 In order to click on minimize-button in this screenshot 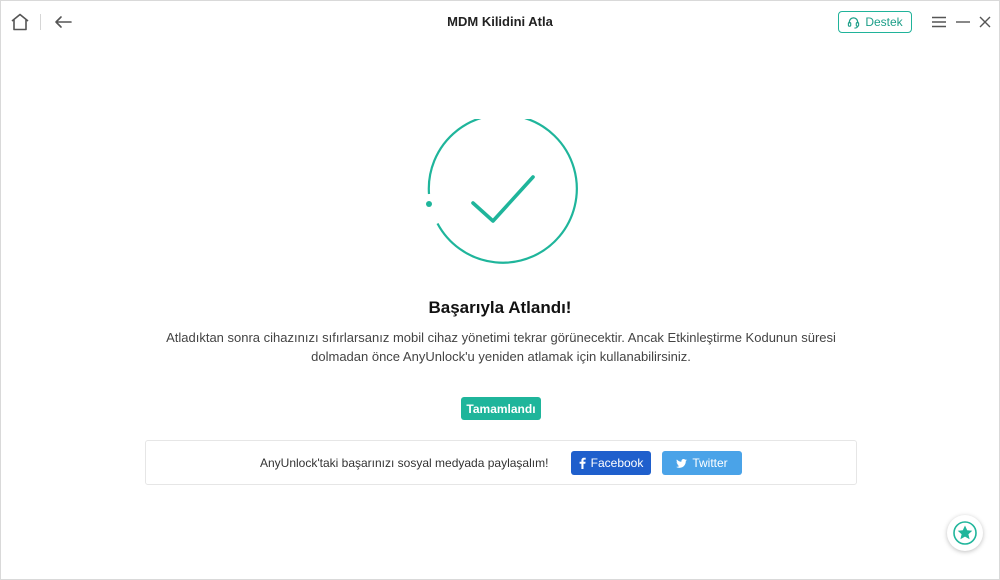, I will do `click(963, 22)`.